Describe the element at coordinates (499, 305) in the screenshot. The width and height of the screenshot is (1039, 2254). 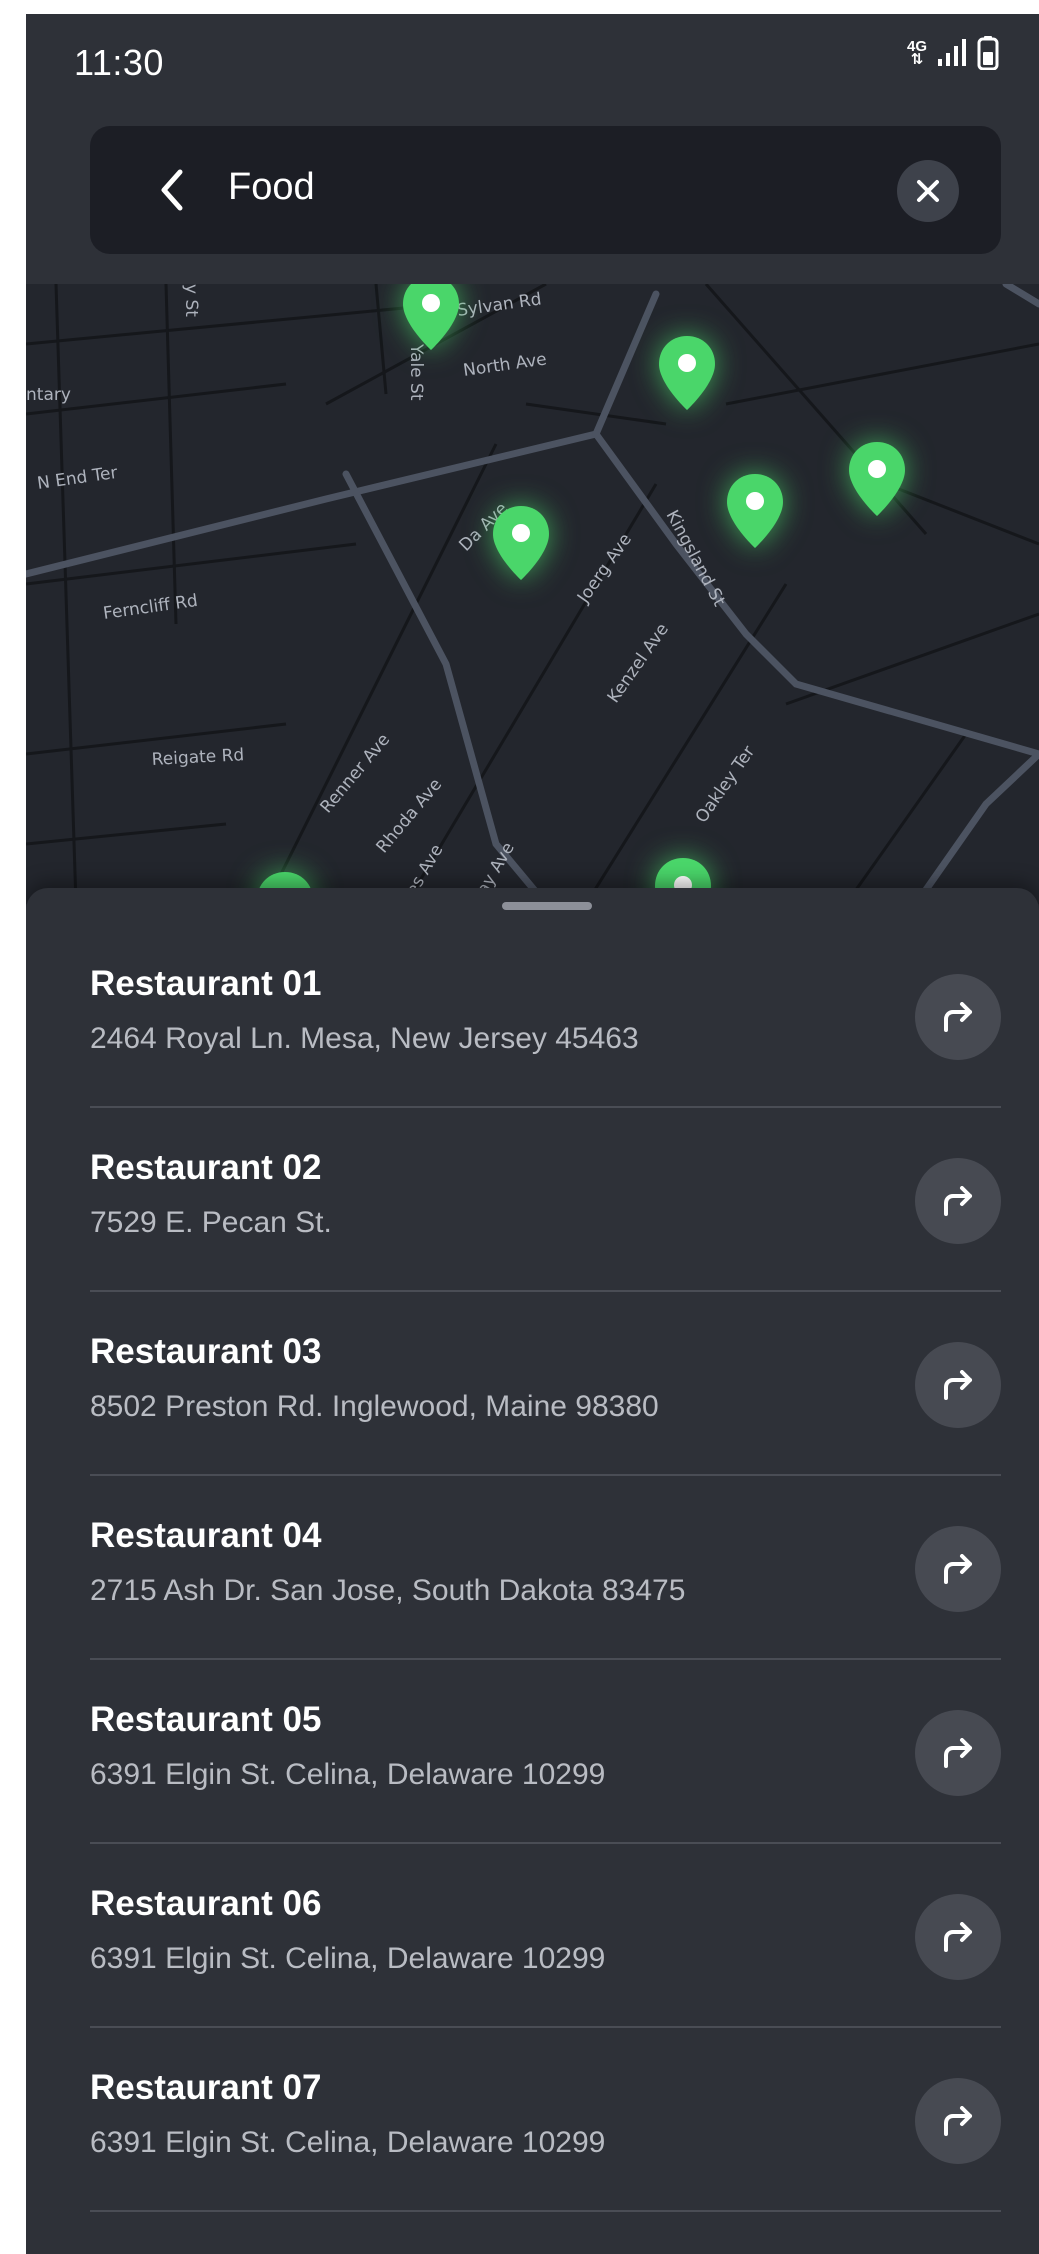
I see `street-label: Sylvan Rd` at that location.